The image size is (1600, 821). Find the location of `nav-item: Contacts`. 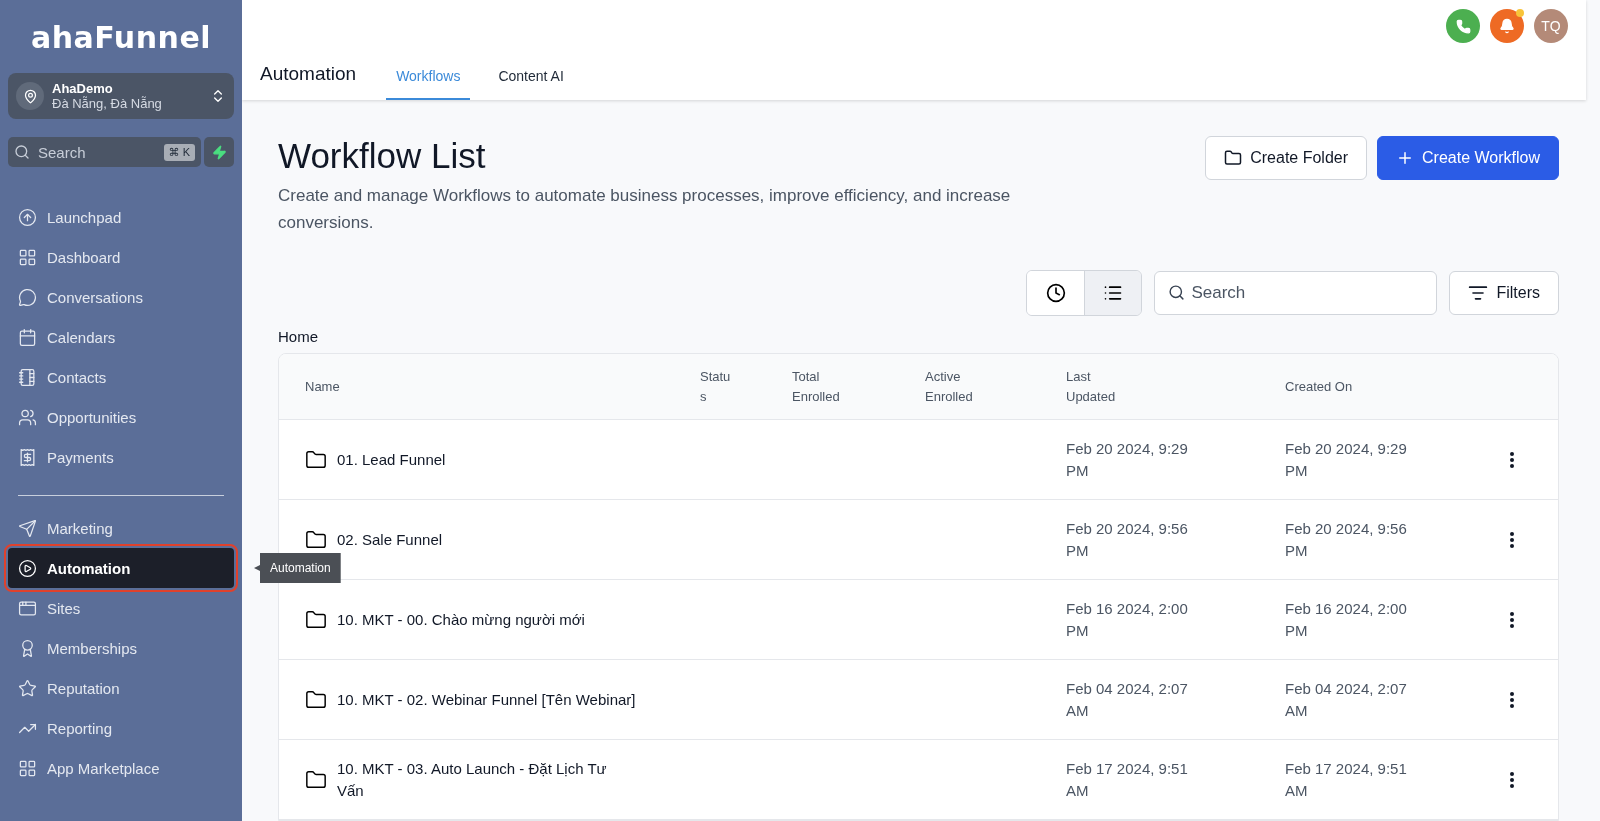

nav-item: Contacts is located at coordinates (121, 377).